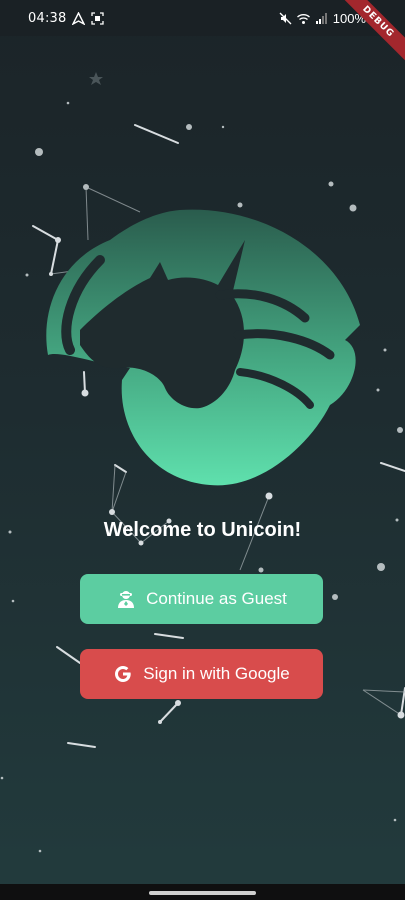  What do you see at coordinates (303, 19) in the screenshot?
I see `wifi-icon` at bounding box center [303, 19].